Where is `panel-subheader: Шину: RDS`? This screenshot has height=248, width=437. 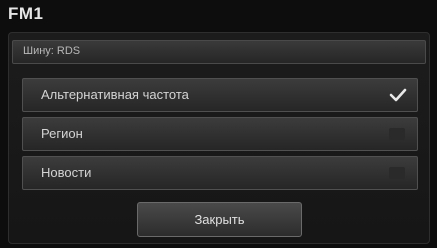 panel-subheader: Шину: RDS is located at coordinates (219, 52).